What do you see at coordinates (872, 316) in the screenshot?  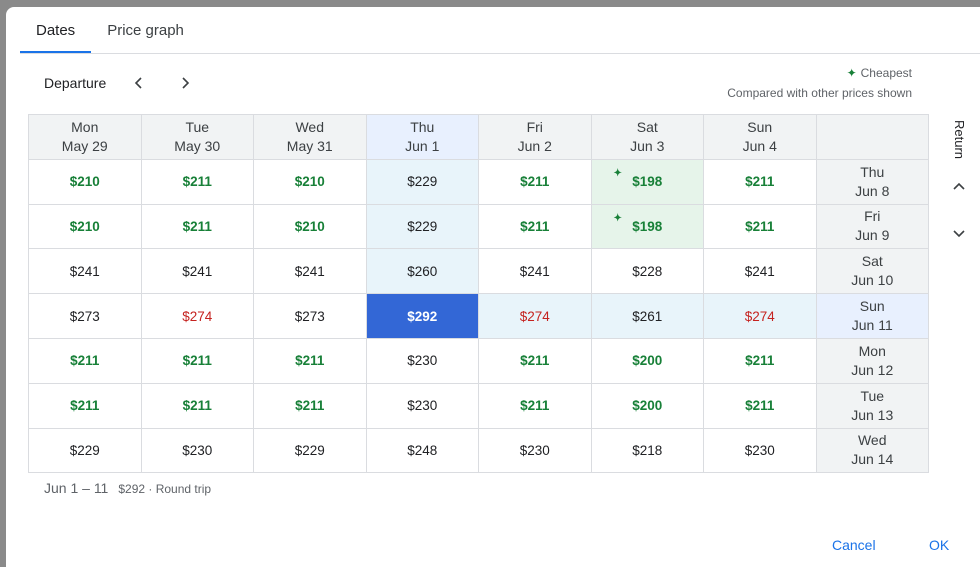 I see `return-day-3: Sun Jun 11` at bounding box center [872, 316].